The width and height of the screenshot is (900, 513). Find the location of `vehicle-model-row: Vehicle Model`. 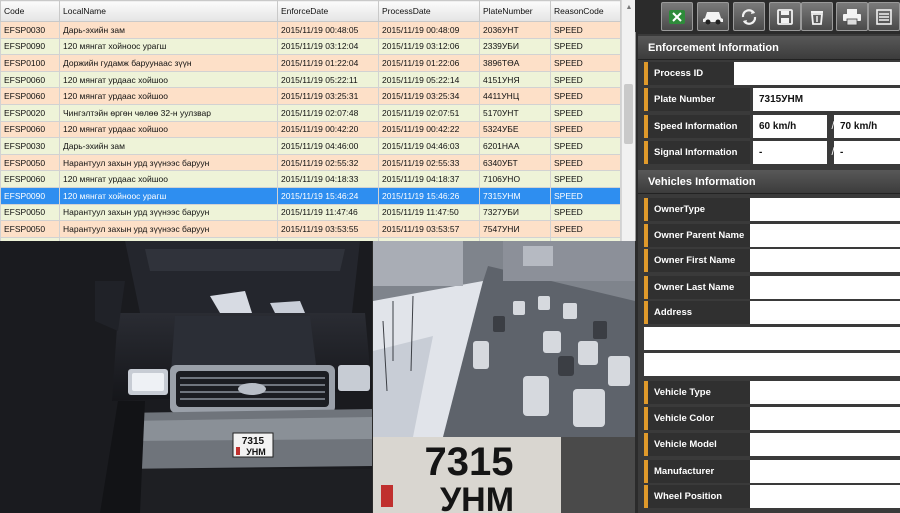

vehicle-model-row: Vehicle Model is located at coordinates (772, 444).